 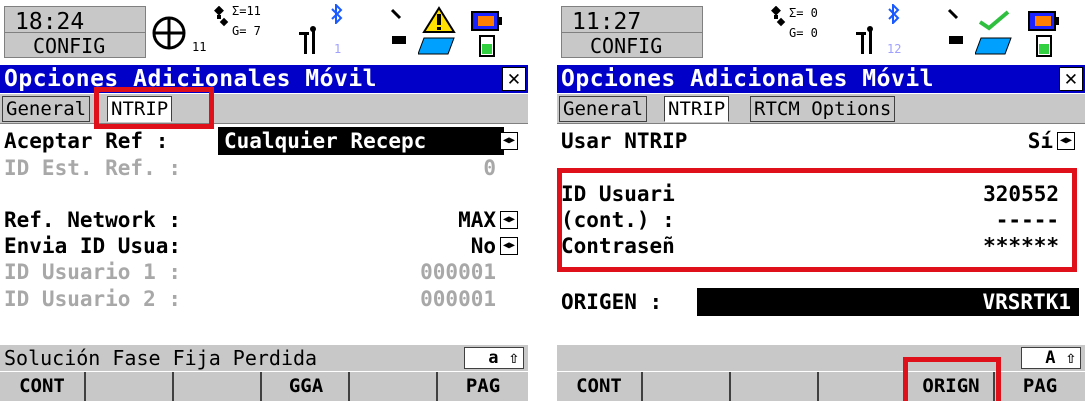 I want to click on message-bar: A ⇧, so click(x=821, y=358).